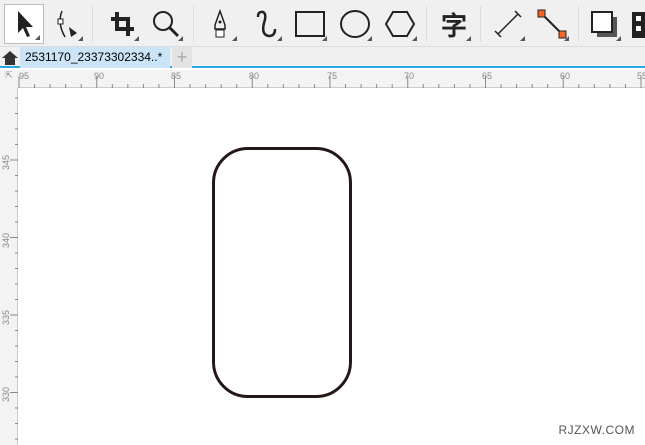 The height and width of the screenshot is (445, 645). What do you see at coordinates (322, 79) in the screenshot?
I see `horizontal-ruler: 95 90 85 80 75 70 65 60 55` at bounding box center [322, 79].